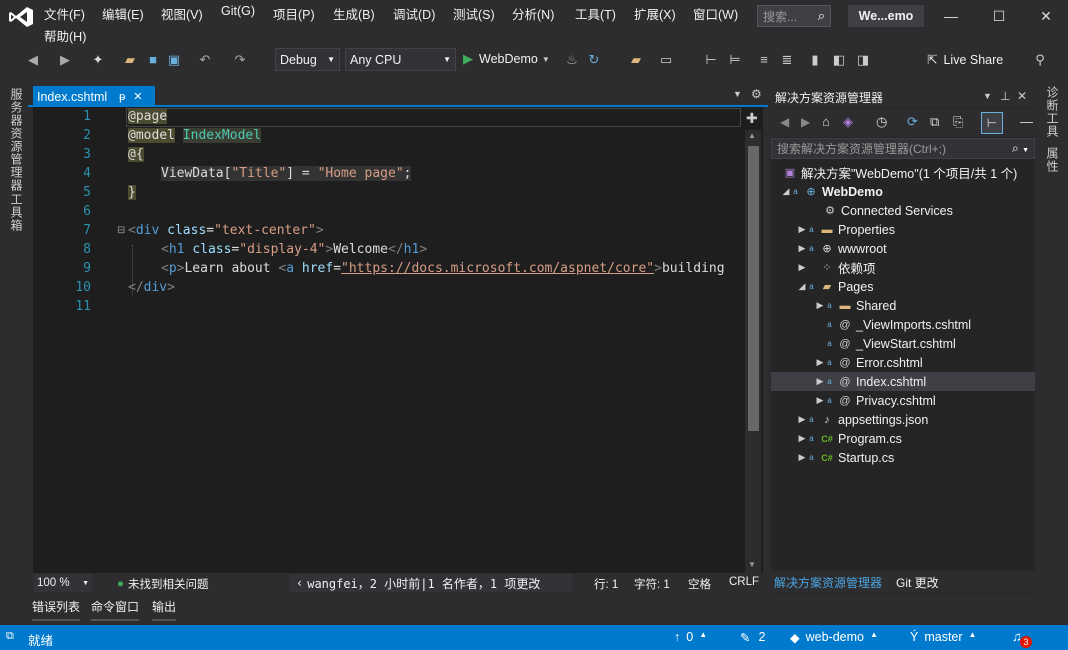 Image resolution: width=1068 pixels, height=650 pixels. What do you see at coordinates (115, 609) in the screenshot?
I see `tab-command-window: 命令窗口` at bounding box center [115, 609].